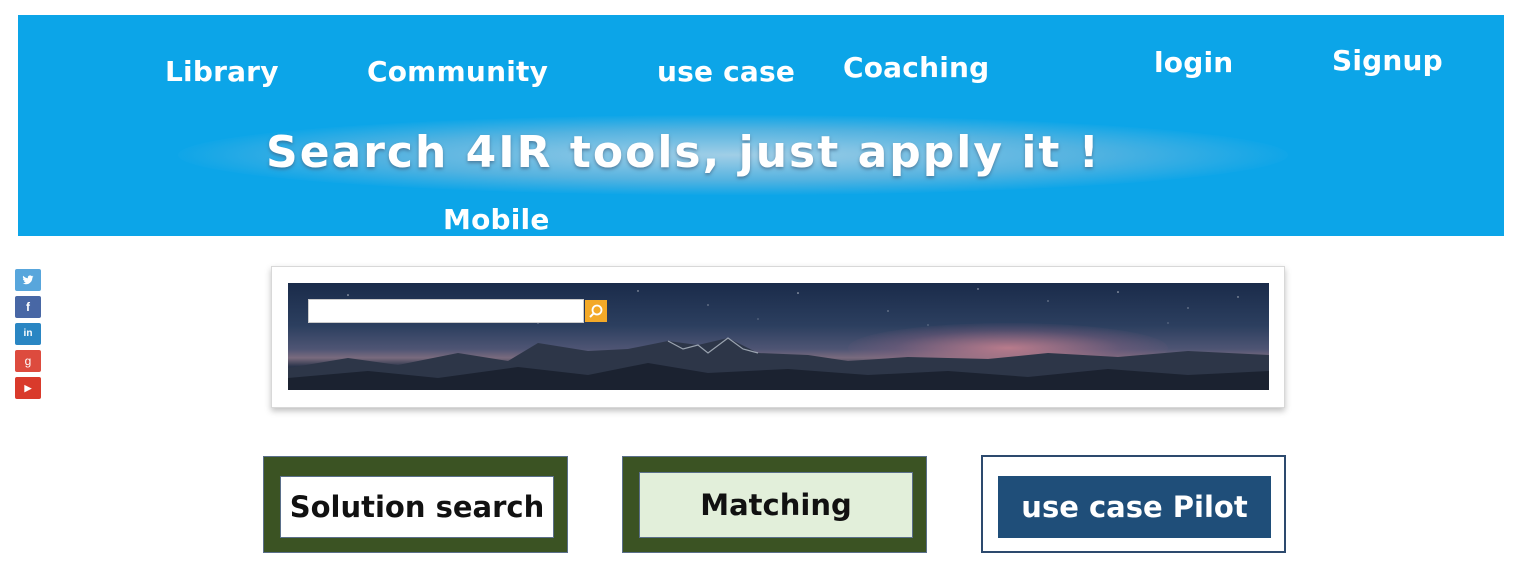  Describe the element at coordinates (417, 507) in the screenshot. I see `solution-search-label: Solution search` at that location.